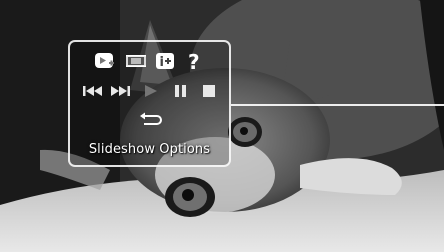  I want to click on previous-button, so click(93, 91).